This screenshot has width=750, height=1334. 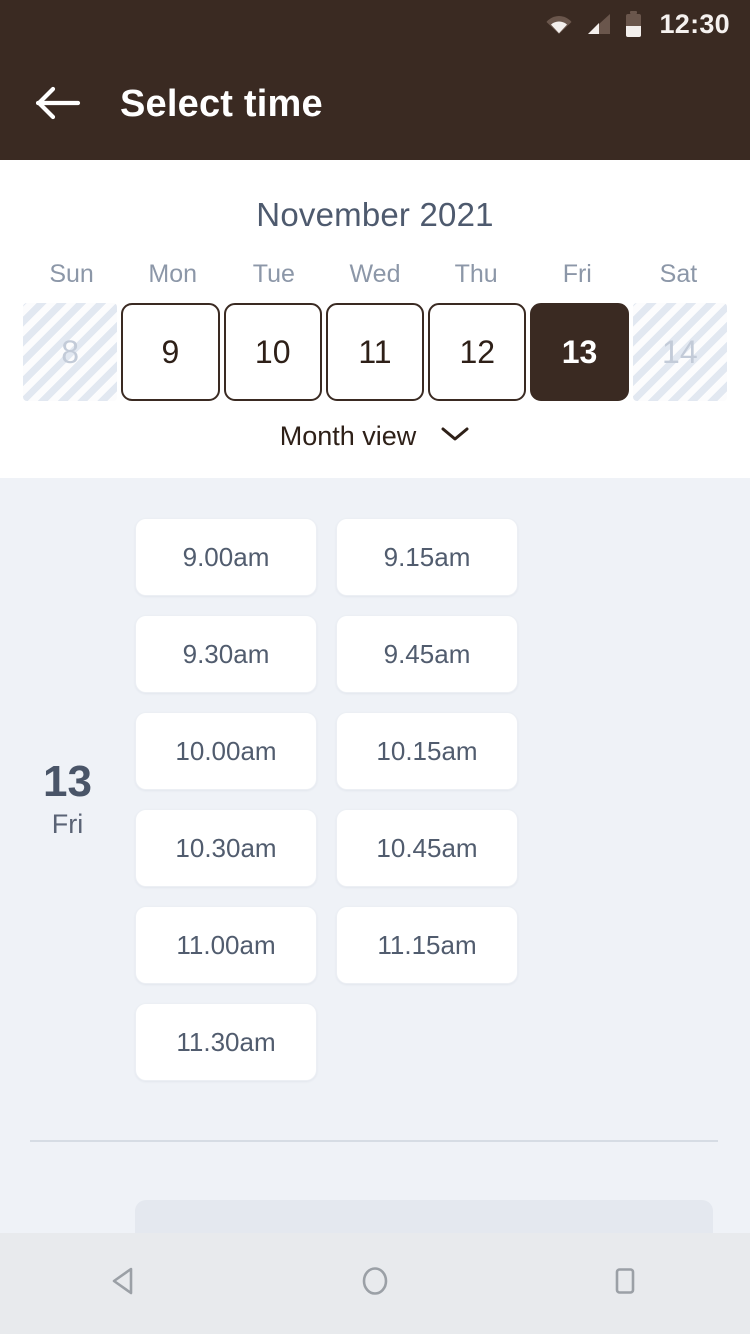 I want to click on square-recents-icon, so click(x=625, y=1283).